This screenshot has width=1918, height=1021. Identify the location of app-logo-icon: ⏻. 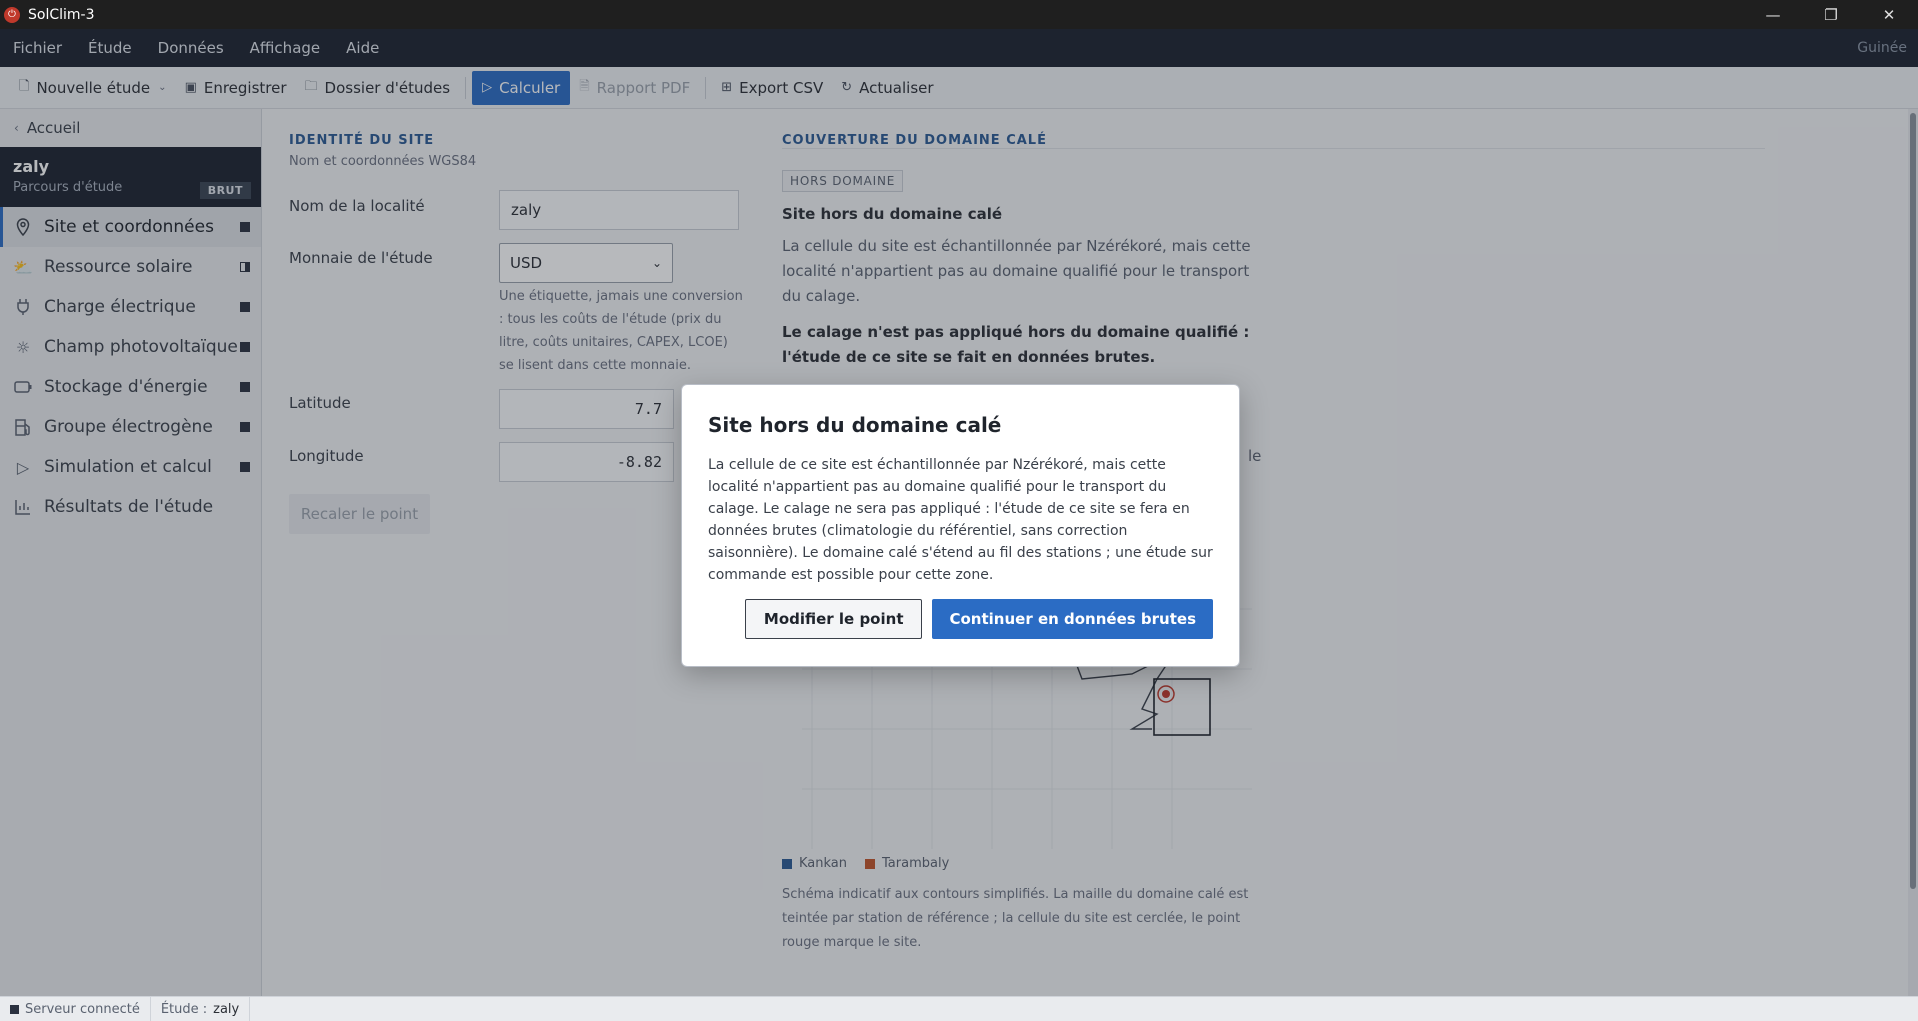
(12, 14).